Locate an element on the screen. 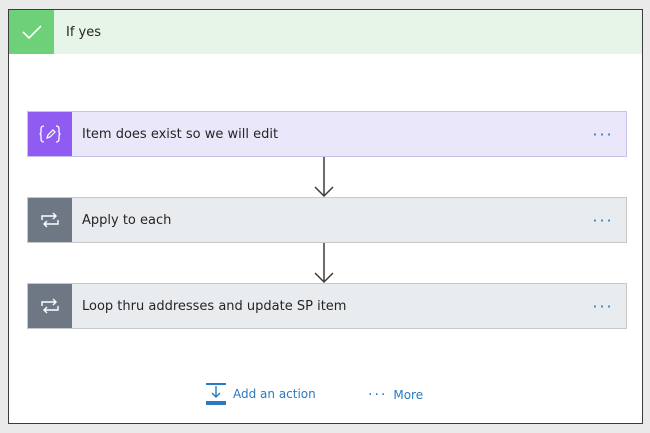 The image size is (650, 433). branch-title: If yes is located at coordinates (84, 32).